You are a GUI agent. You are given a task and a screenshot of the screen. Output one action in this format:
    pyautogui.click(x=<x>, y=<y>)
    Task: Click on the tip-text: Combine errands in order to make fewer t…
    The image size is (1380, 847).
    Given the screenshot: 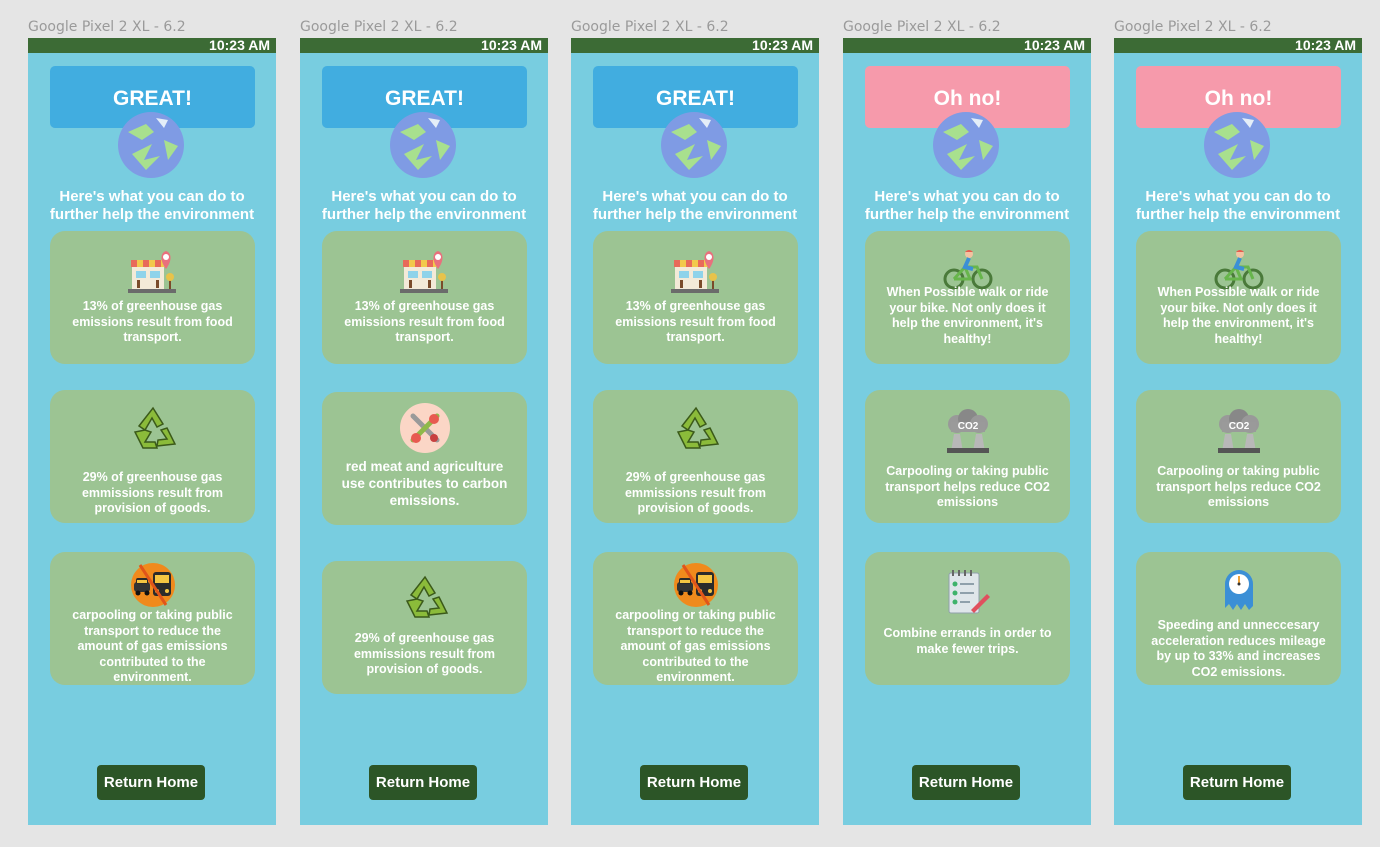 What is the action you would take?
    pyautogui.click(x=967, y=641)
    